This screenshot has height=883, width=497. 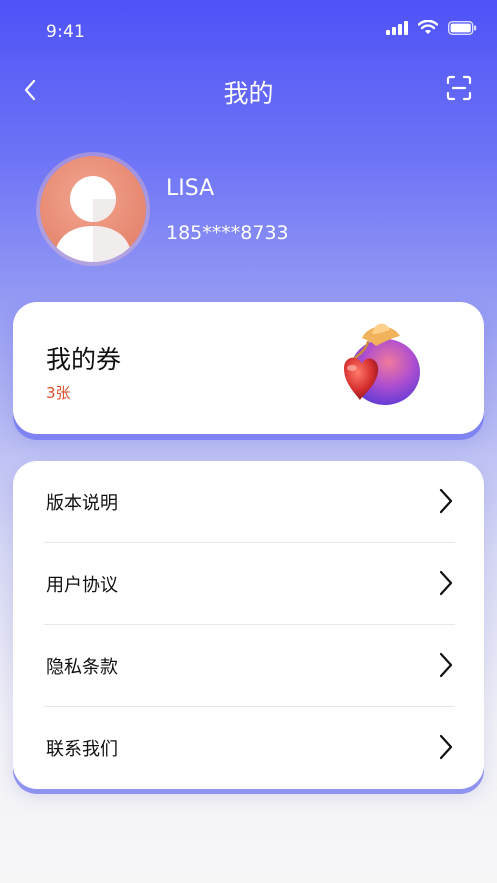 I want to click on menu-item-label: 联系我们, so click(x=82, y=749).